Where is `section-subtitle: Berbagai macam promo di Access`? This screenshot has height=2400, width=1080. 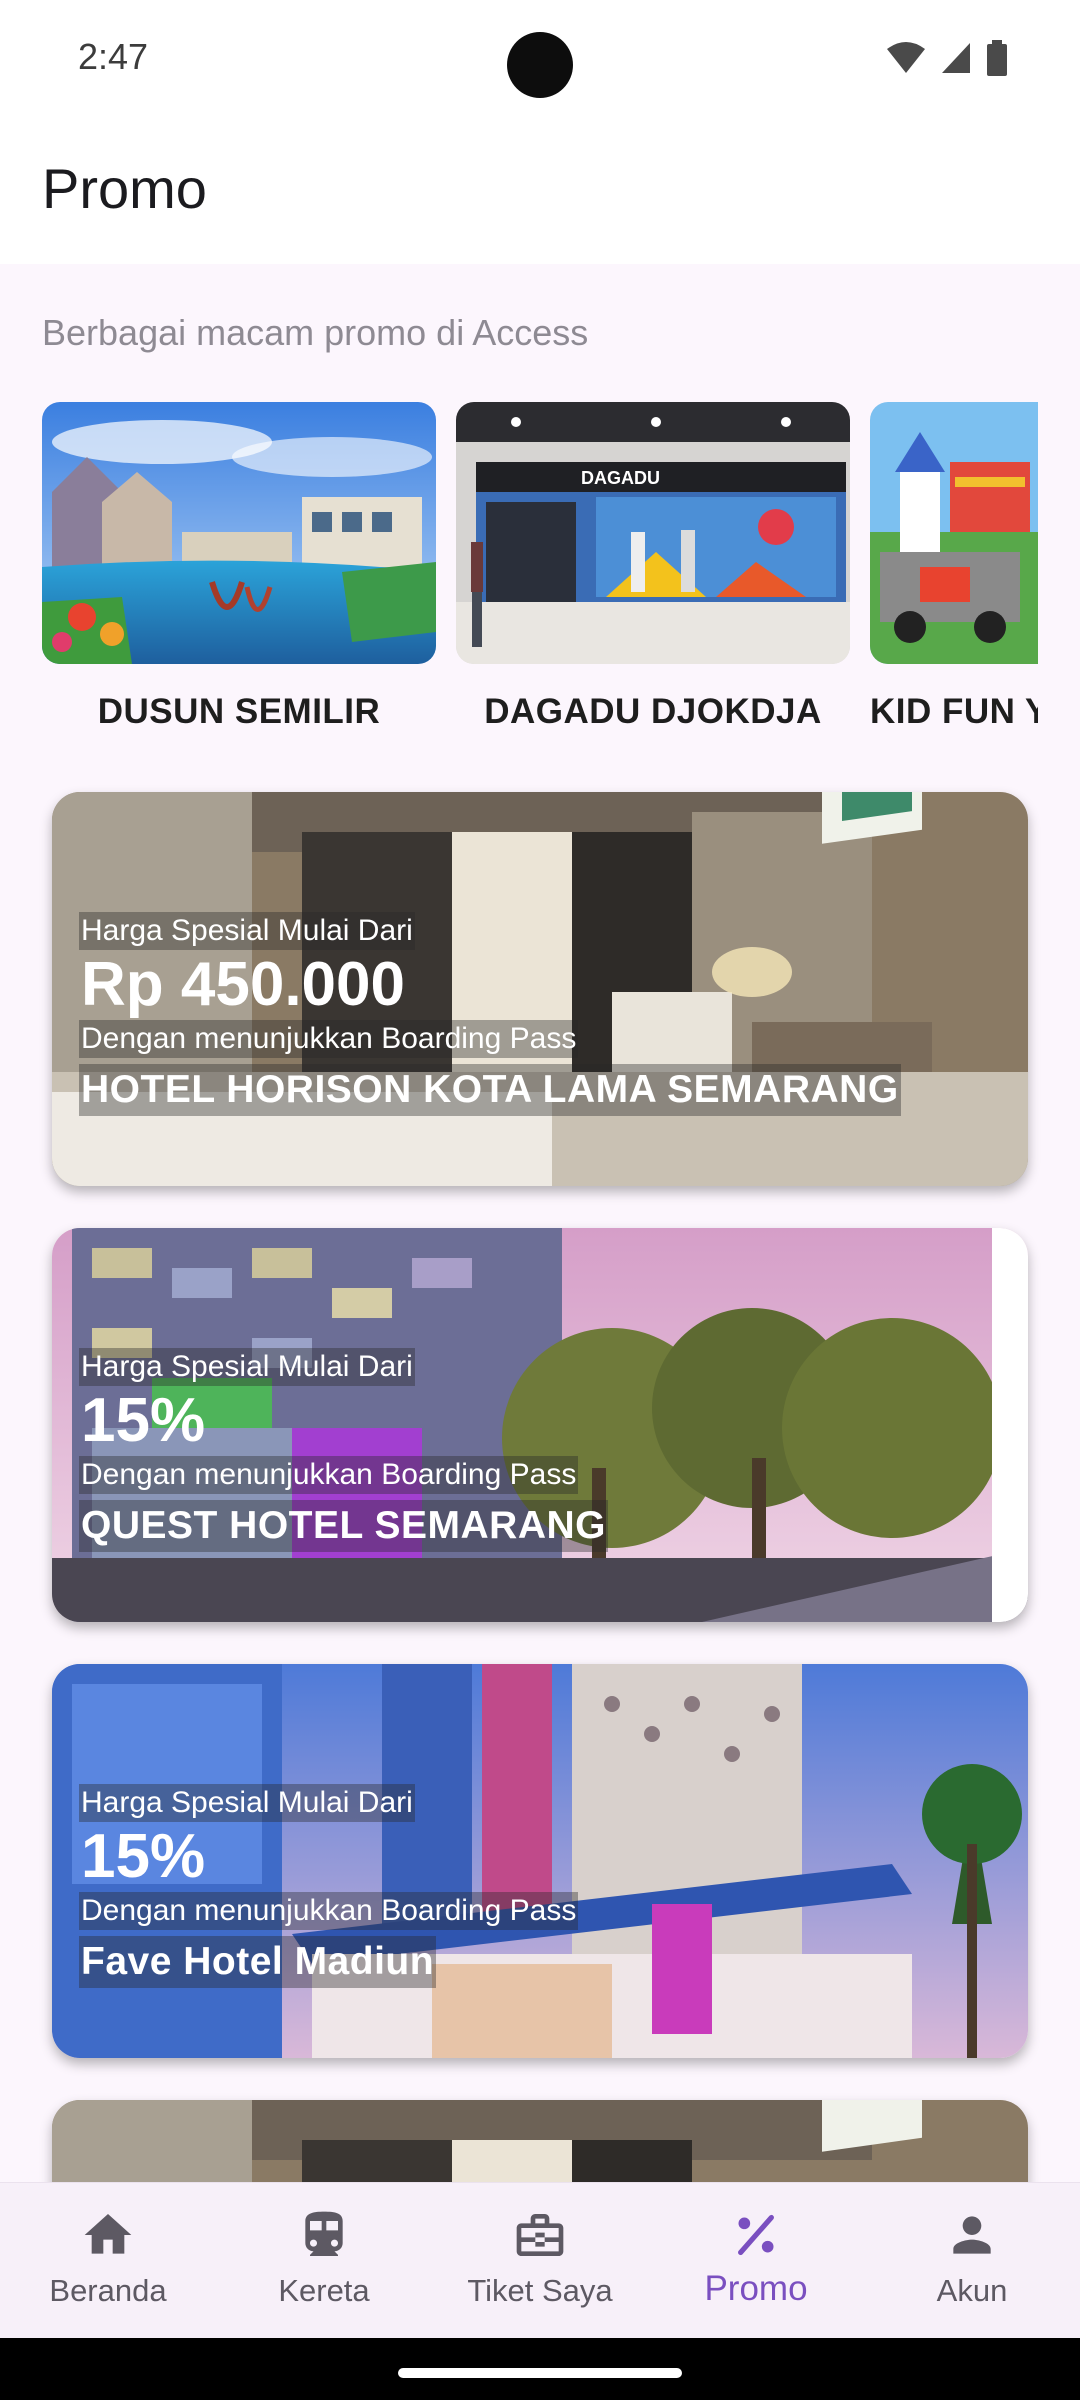 section-subtitle: Berbagai macam promo di Access is located at coordinates (315, 332).